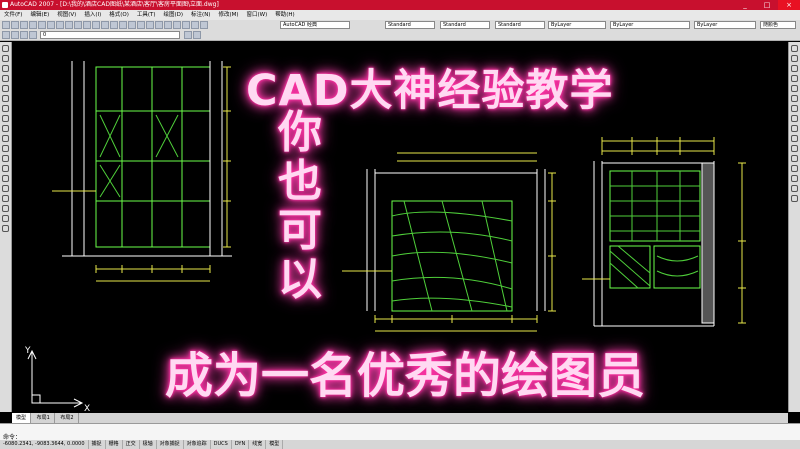  I want to click on polygon-icon, so click(5, 78).